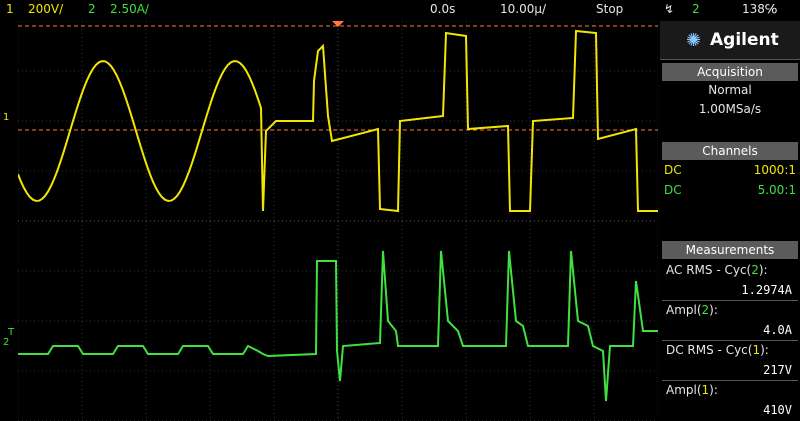 This screenshot has height=421, width=800. Describe the element at coordinates (764, 350) in the screenshot. I see `measurement-3-label-end: ):` at that location.